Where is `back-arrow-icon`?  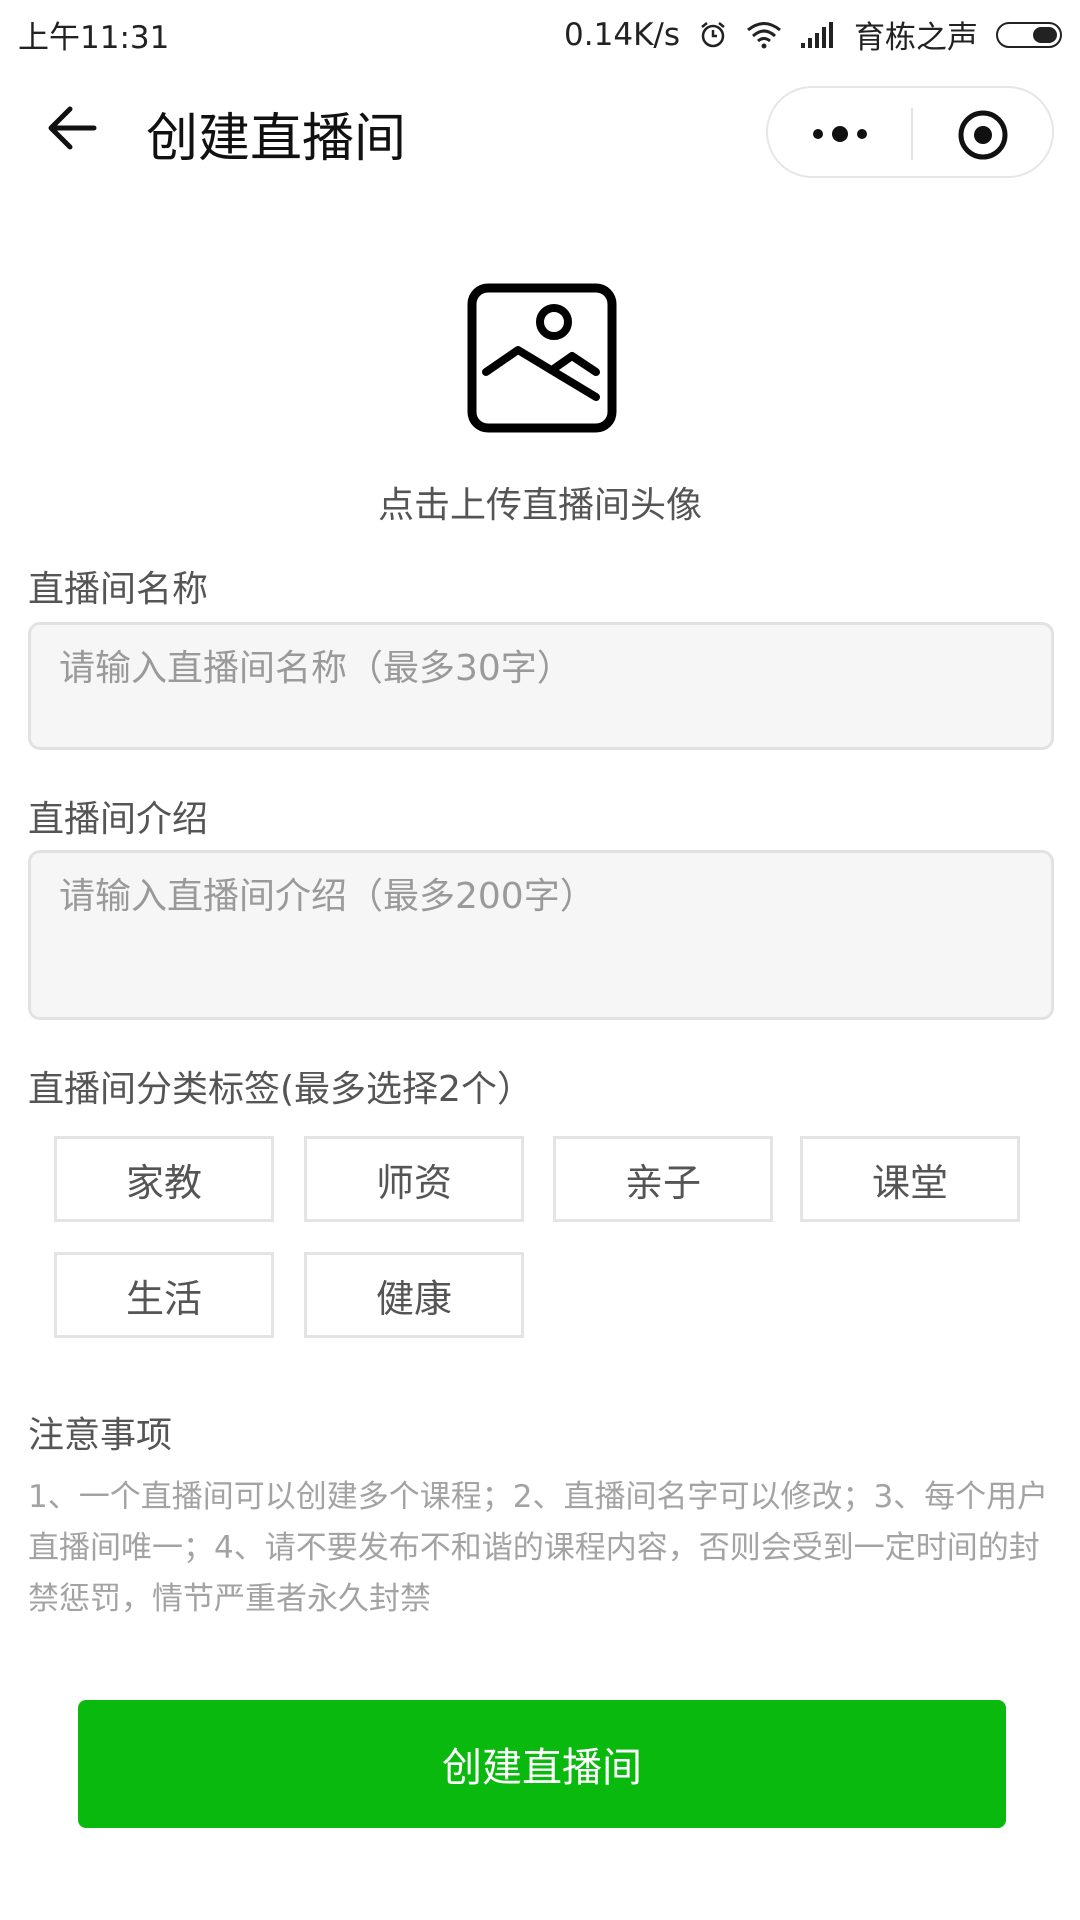 back-arrow-icon is located at coordinates (72, 128).